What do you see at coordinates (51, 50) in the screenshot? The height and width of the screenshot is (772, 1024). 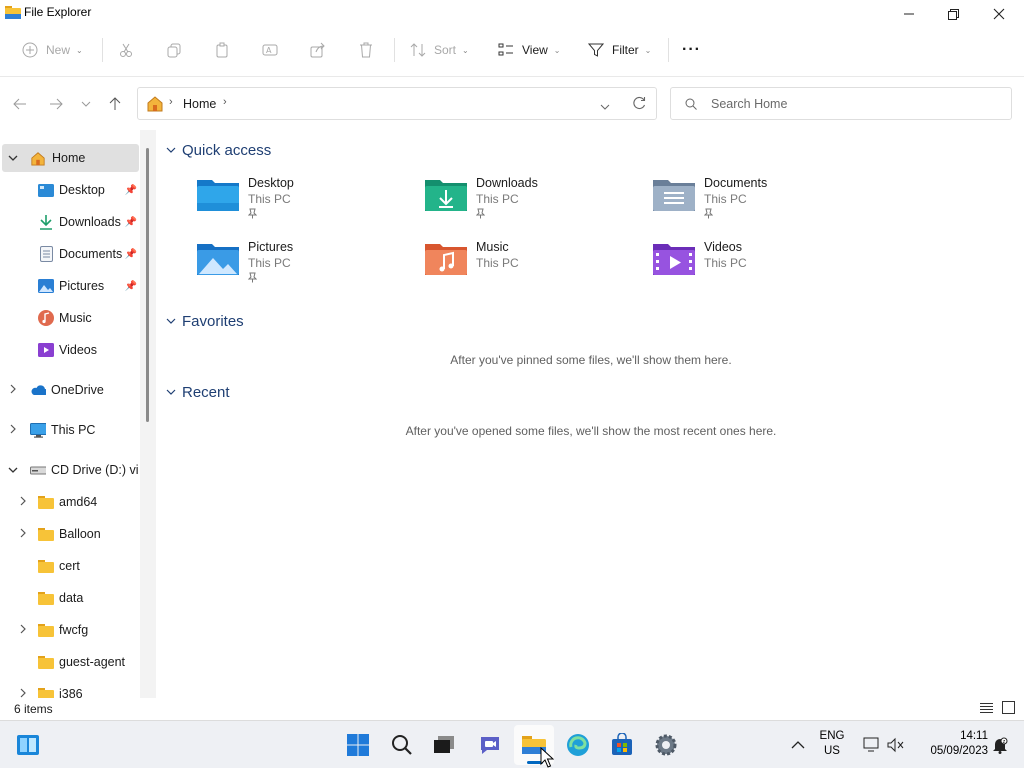 I see `new-button: New ⌄` at bounding box center [51, 50].